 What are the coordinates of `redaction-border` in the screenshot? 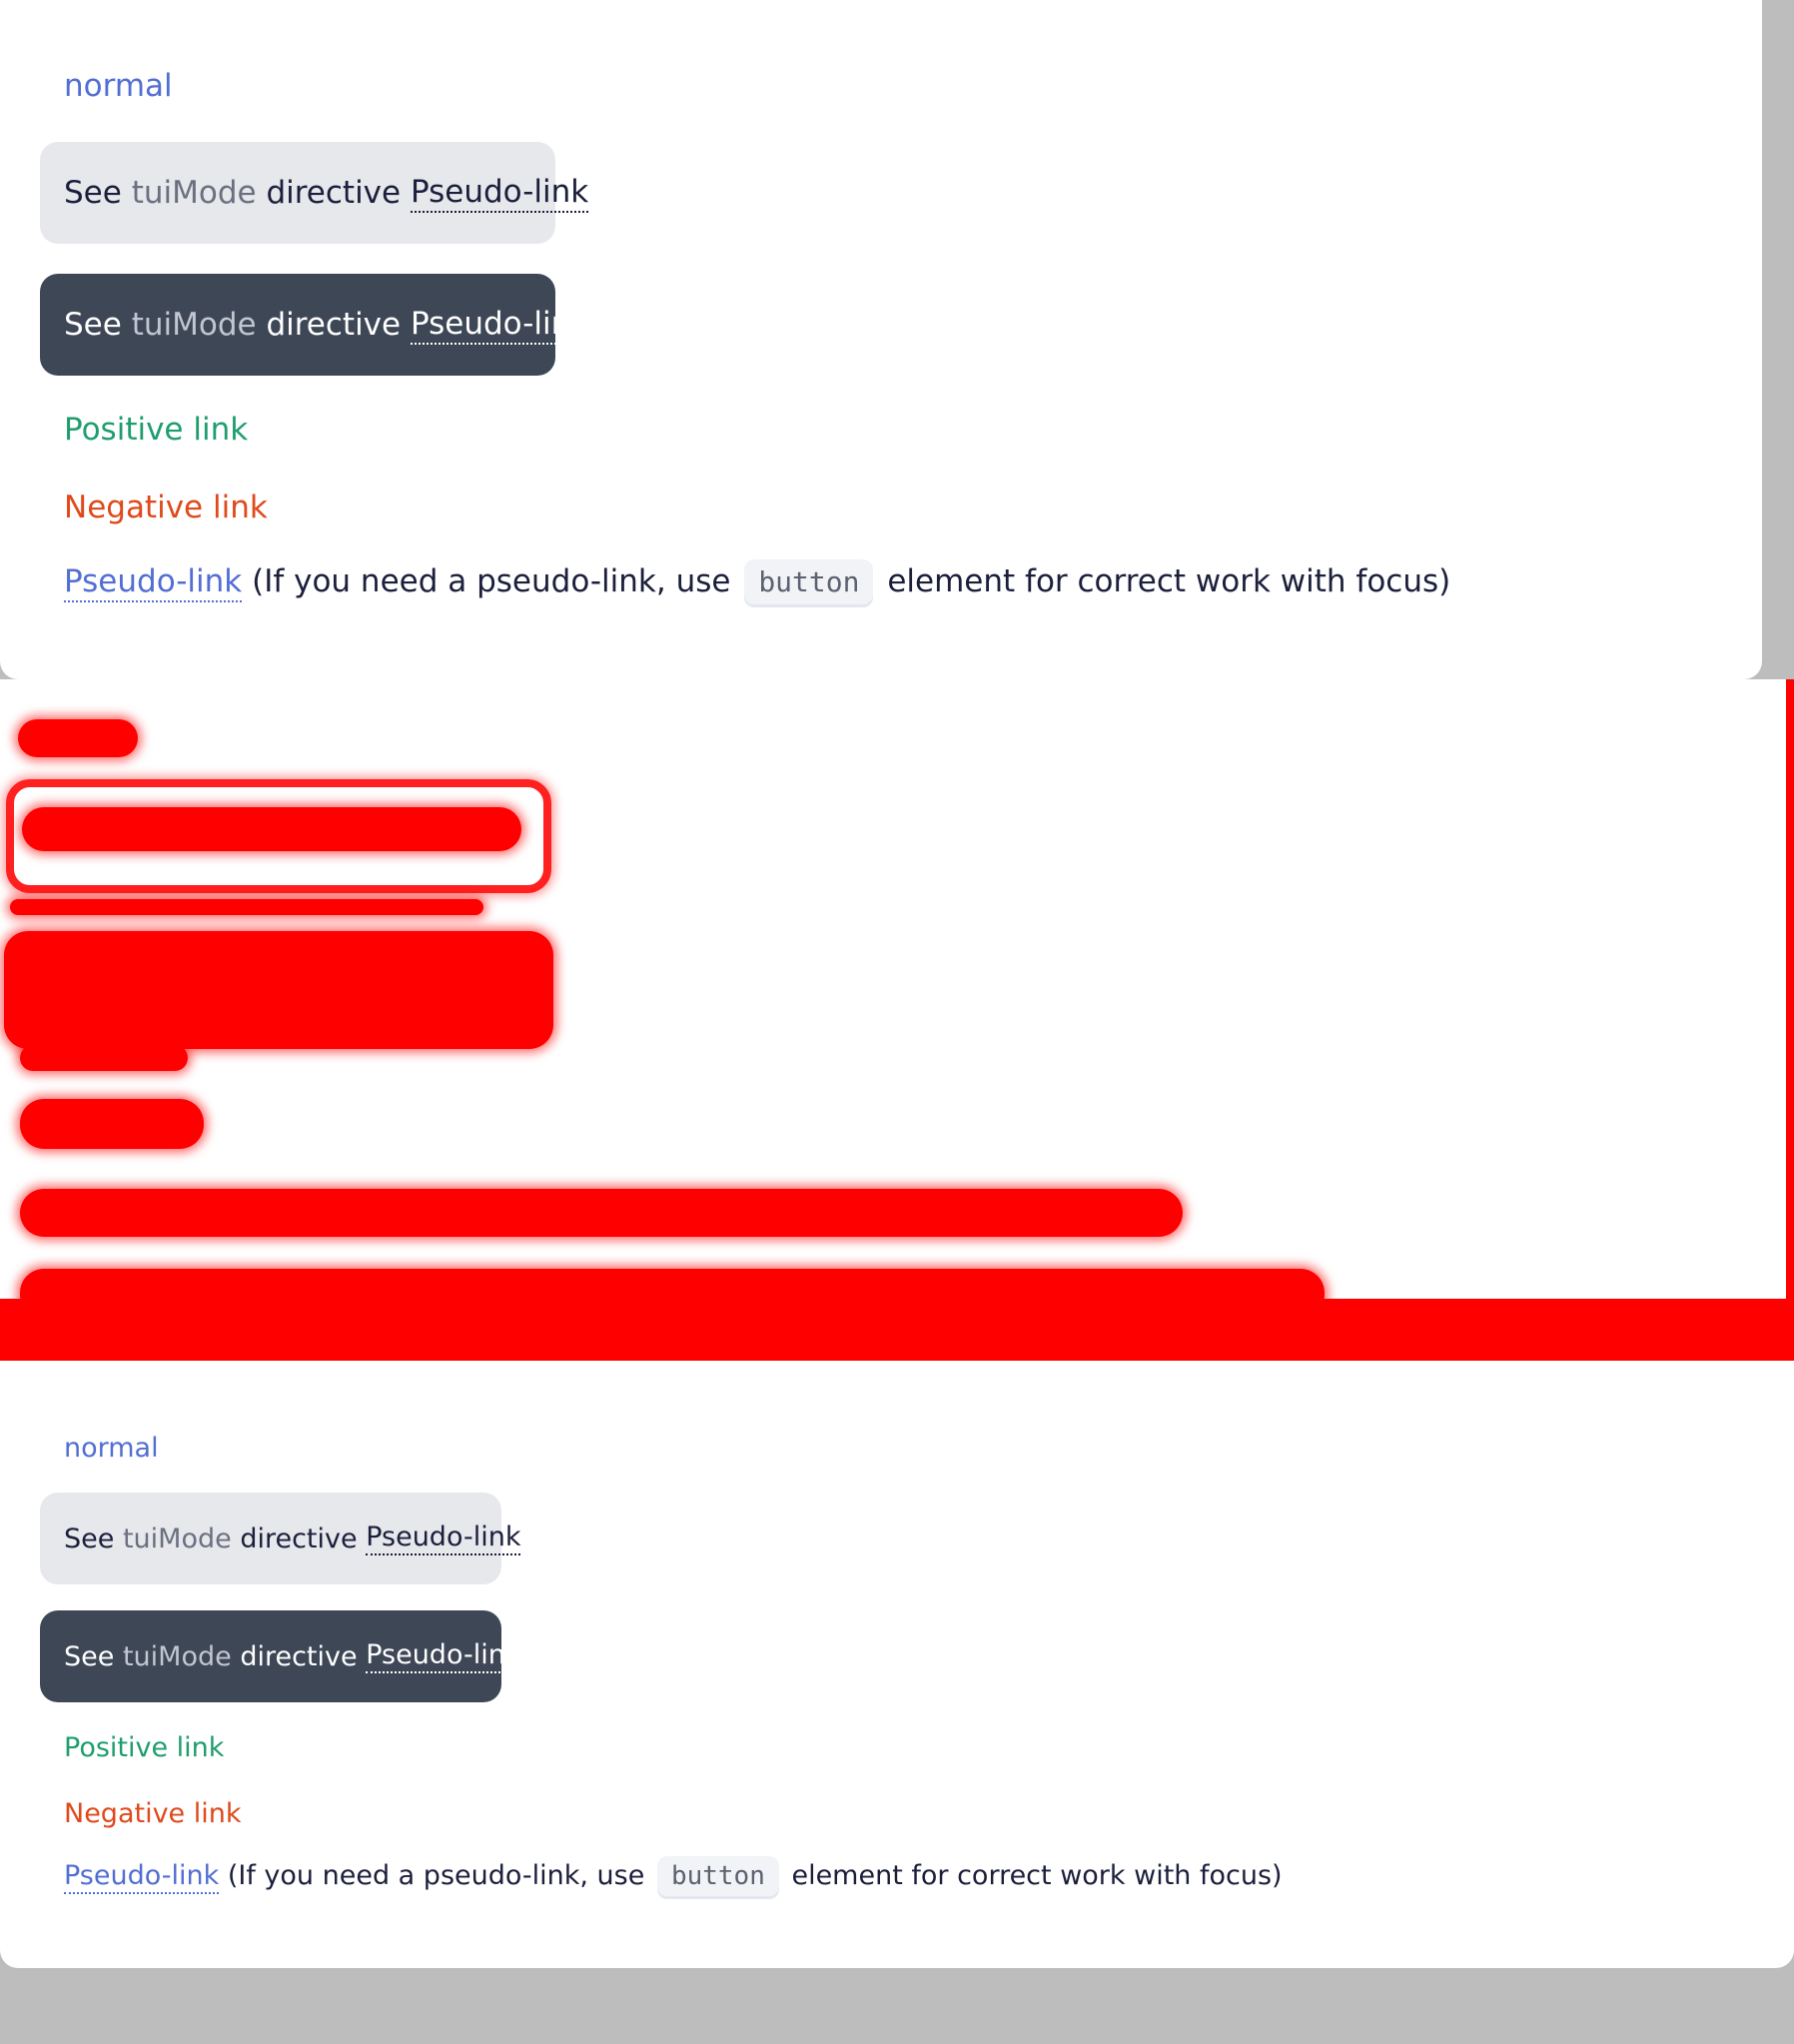 It's located at (1790, 989).